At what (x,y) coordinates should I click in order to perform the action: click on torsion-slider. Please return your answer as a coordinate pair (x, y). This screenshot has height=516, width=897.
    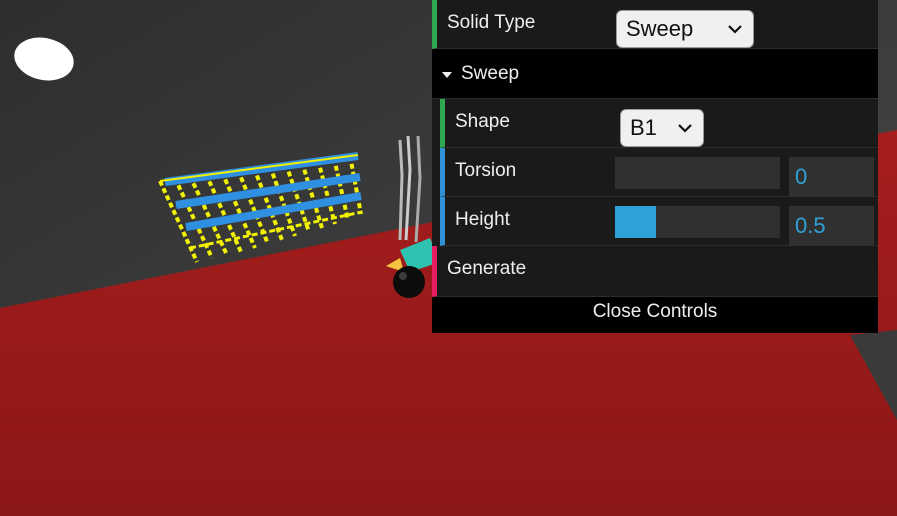
    Looking at the image, I should click on (697, 173).